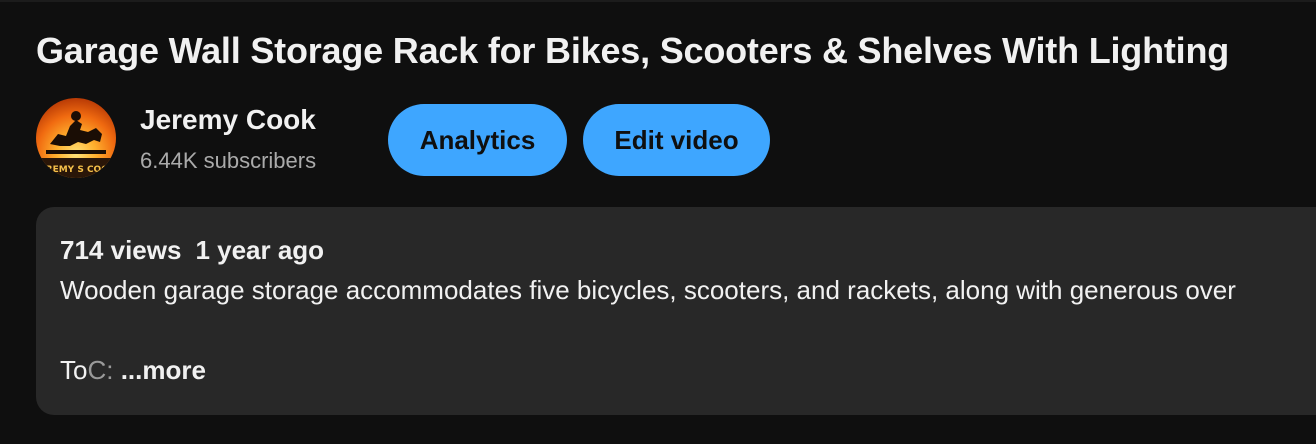 The image size is (1316, 444). I want to click on channel-avatar: JEREMY S COOK, so click(76, 138).